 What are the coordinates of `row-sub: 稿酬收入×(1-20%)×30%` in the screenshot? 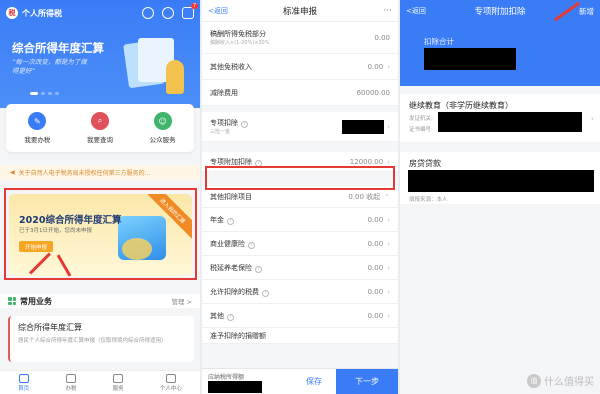 It's located at (240, 43).